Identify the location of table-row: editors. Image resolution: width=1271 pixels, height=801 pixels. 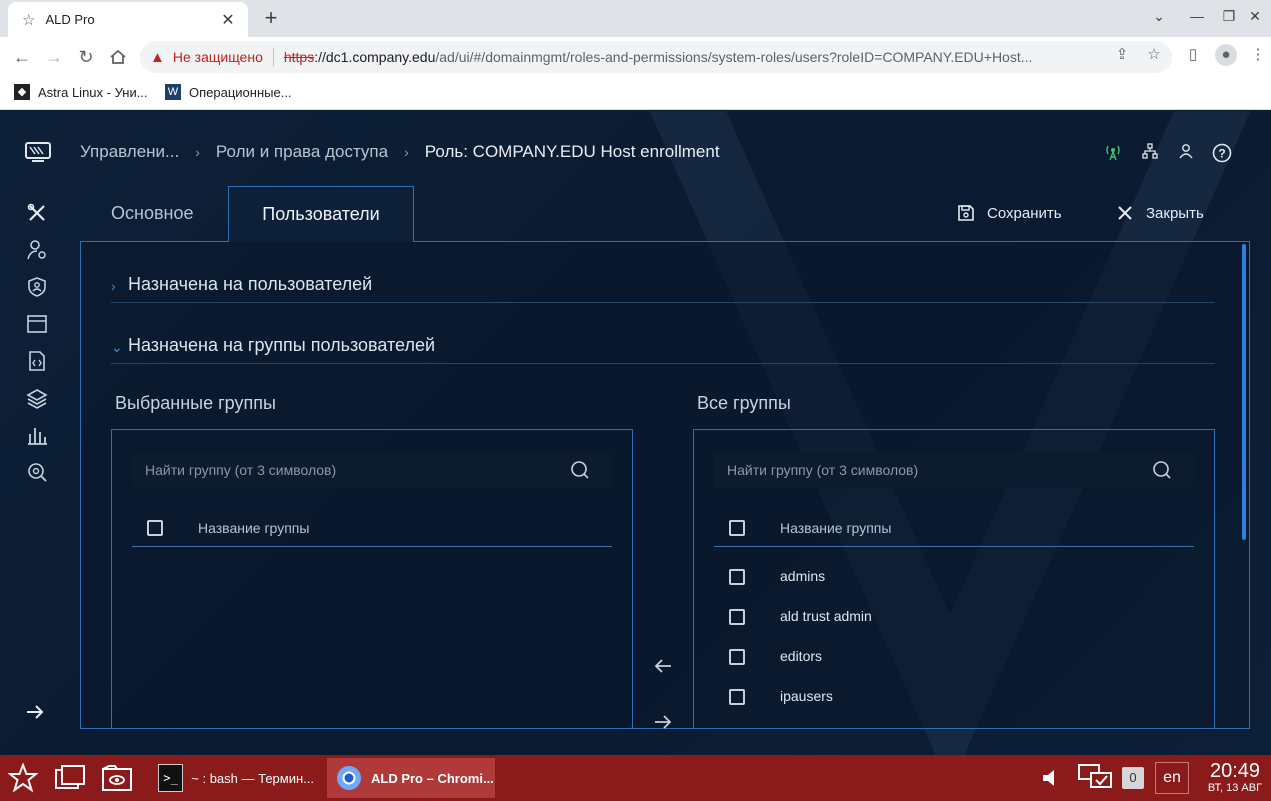
(954, 657).